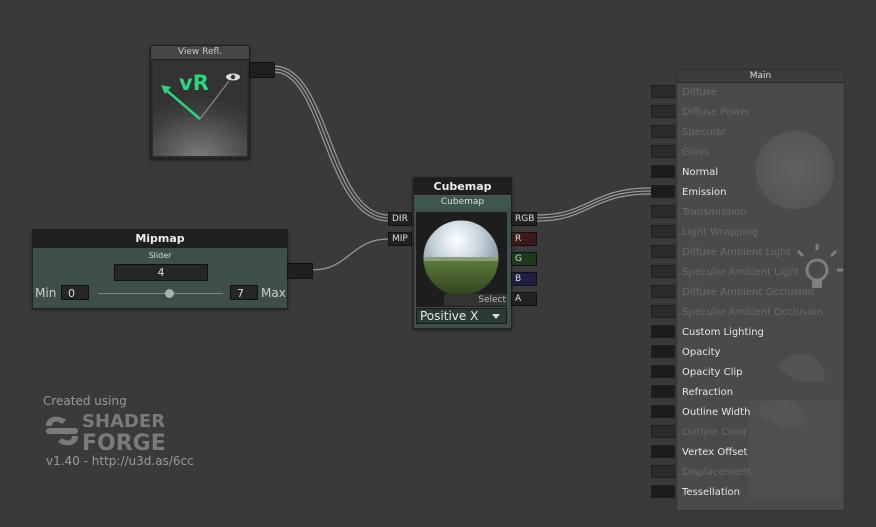 The image size is (876, 527). I want to click on slider-value-field: 4, so click(161, 272).